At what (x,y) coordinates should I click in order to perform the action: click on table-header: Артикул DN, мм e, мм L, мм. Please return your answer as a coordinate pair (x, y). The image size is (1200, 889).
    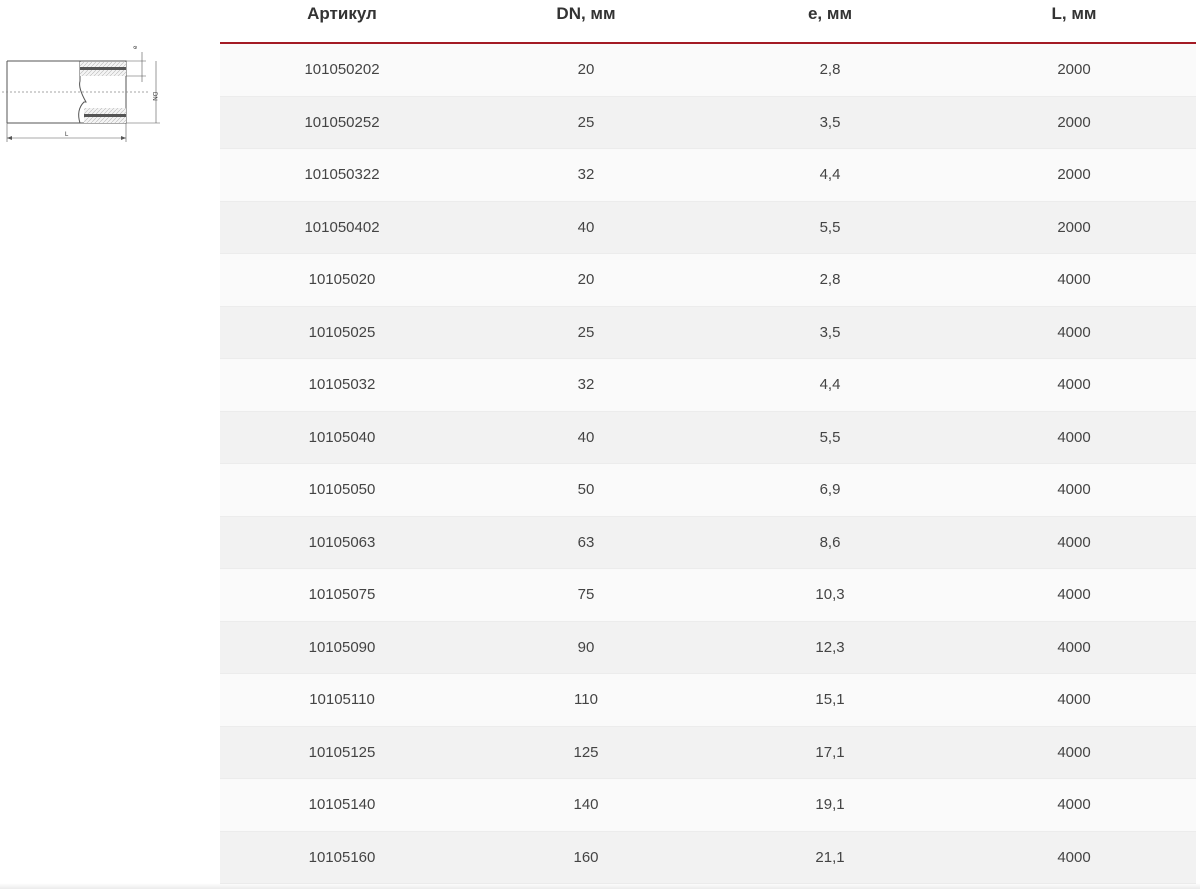
    Looking at the image, I should click on (708, 22).